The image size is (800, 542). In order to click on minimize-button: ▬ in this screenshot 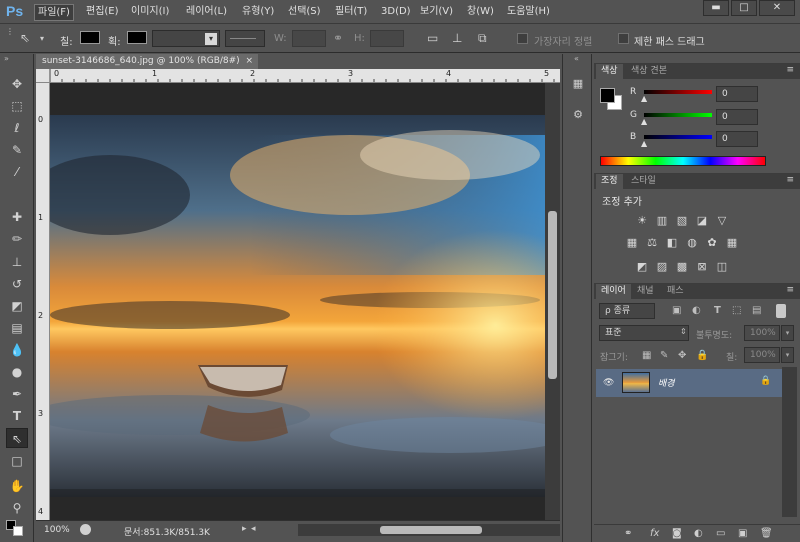, I will do `click(716, 8)`.